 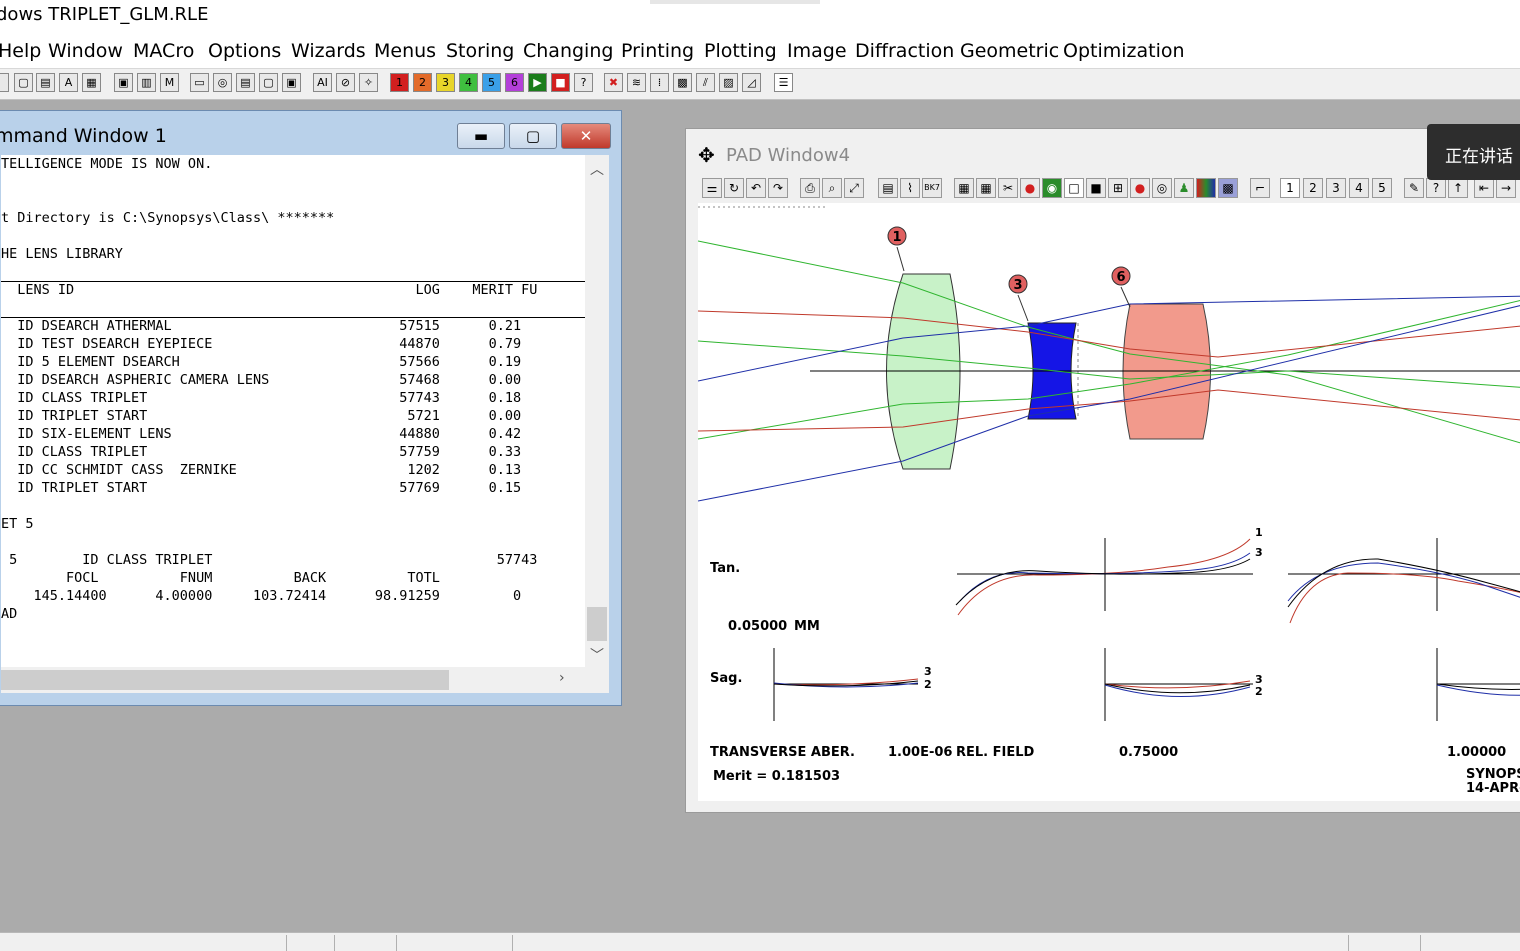 I want to click on image-icon: ▨, so click(x=728, y=82).